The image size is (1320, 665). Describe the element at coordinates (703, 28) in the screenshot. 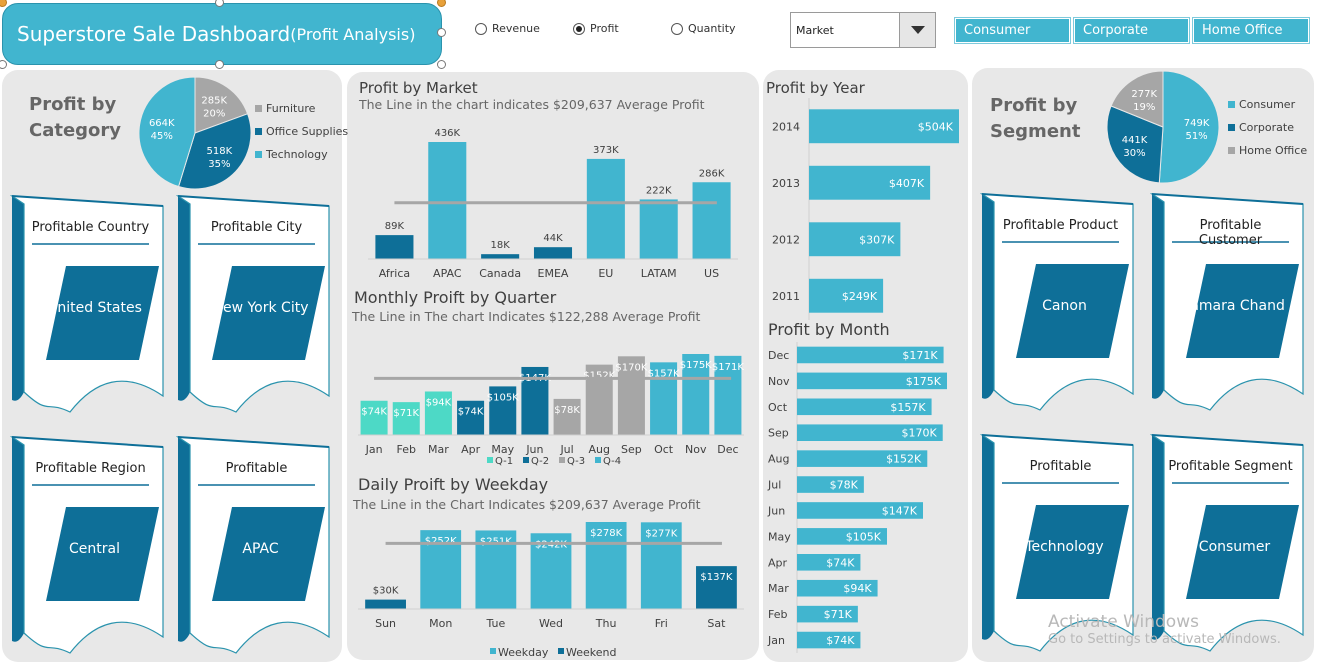

I see `radio-quantity: Quantity` at that location.